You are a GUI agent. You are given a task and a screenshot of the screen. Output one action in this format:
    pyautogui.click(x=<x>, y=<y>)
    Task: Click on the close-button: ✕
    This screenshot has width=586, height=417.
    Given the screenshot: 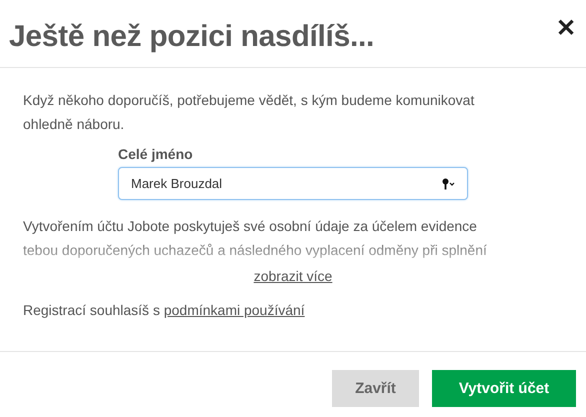 What is the action you would take?
    pyautogui.click(x=566, y=28)
    